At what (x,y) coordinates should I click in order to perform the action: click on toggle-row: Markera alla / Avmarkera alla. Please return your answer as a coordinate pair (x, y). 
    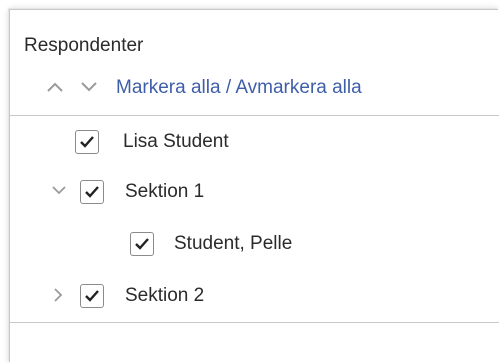
    Looking at the image, I should click on (249, 88).